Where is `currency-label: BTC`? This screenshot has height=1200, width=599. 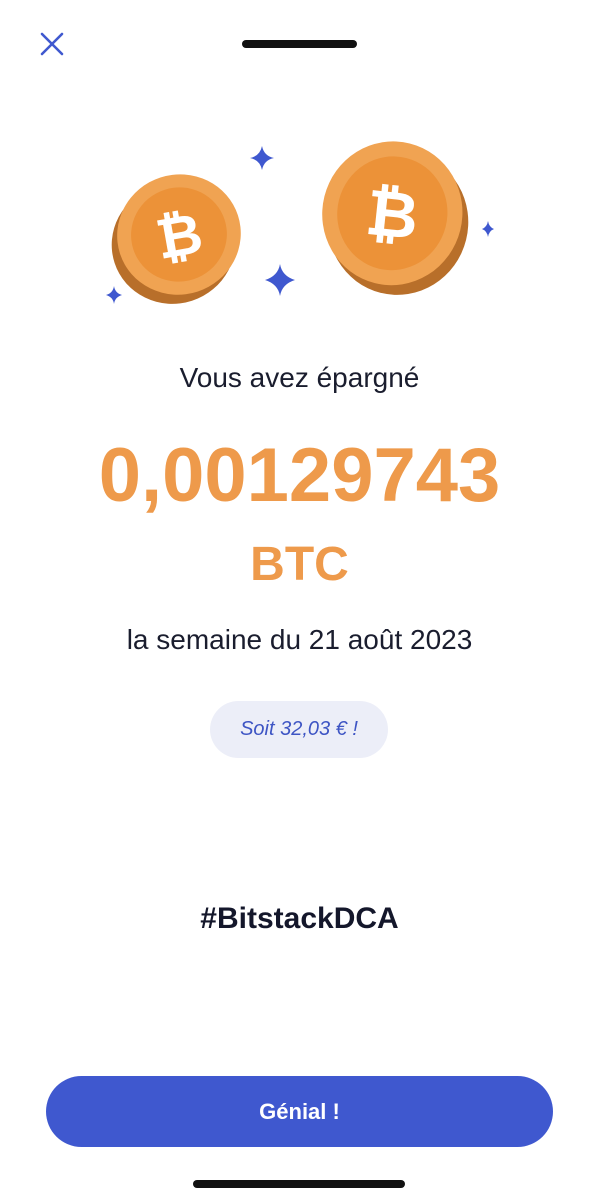
currency-label: BTC is located at coordinates (299, 564).